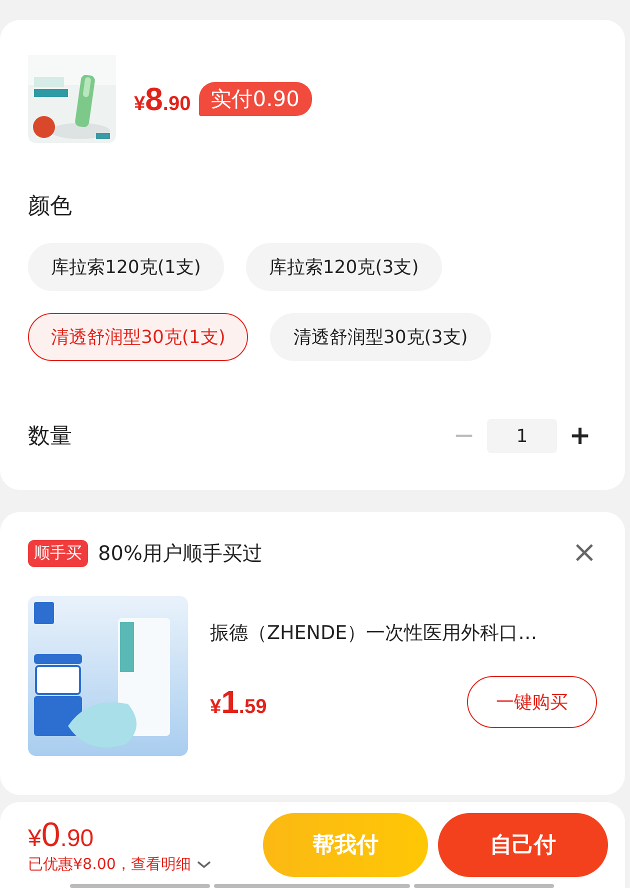  What do you see at coordinates (109, 864) in the screenshot?
I see `discount-detail-link: 已优惠¥8.00，查看明细` at bounding box center [109, 864].